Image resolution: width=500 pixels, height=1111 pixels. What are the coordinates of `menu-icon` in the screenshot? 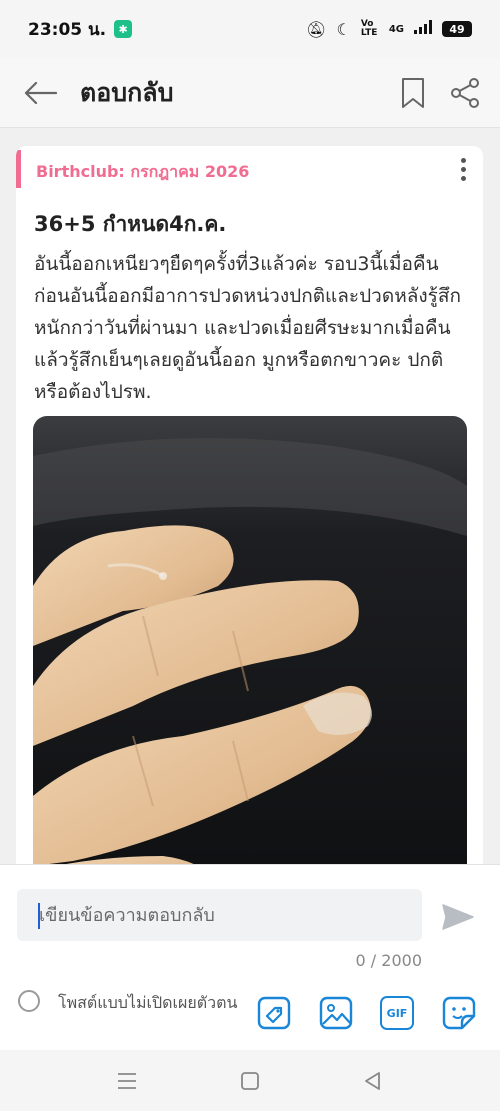 It's located at (127, 1081).